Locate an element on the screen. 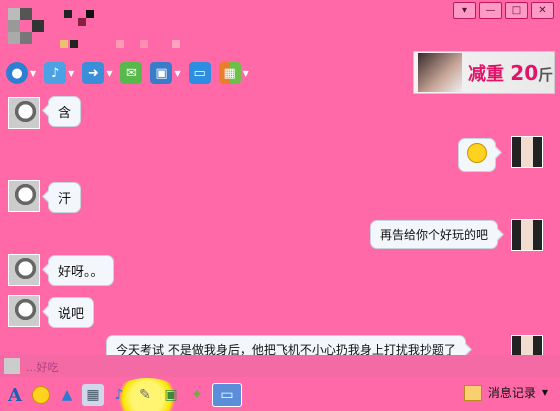 This screenshot has width=560, height=411. apps-button: ▦ ▼ is located at coordinates (233, 73).